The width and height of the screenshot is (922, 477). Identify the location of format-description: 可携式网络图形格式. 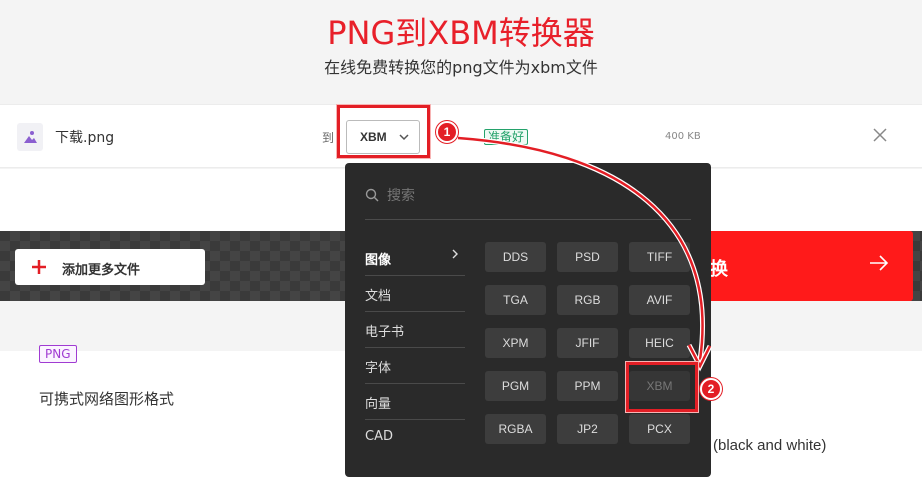
(107, 399).